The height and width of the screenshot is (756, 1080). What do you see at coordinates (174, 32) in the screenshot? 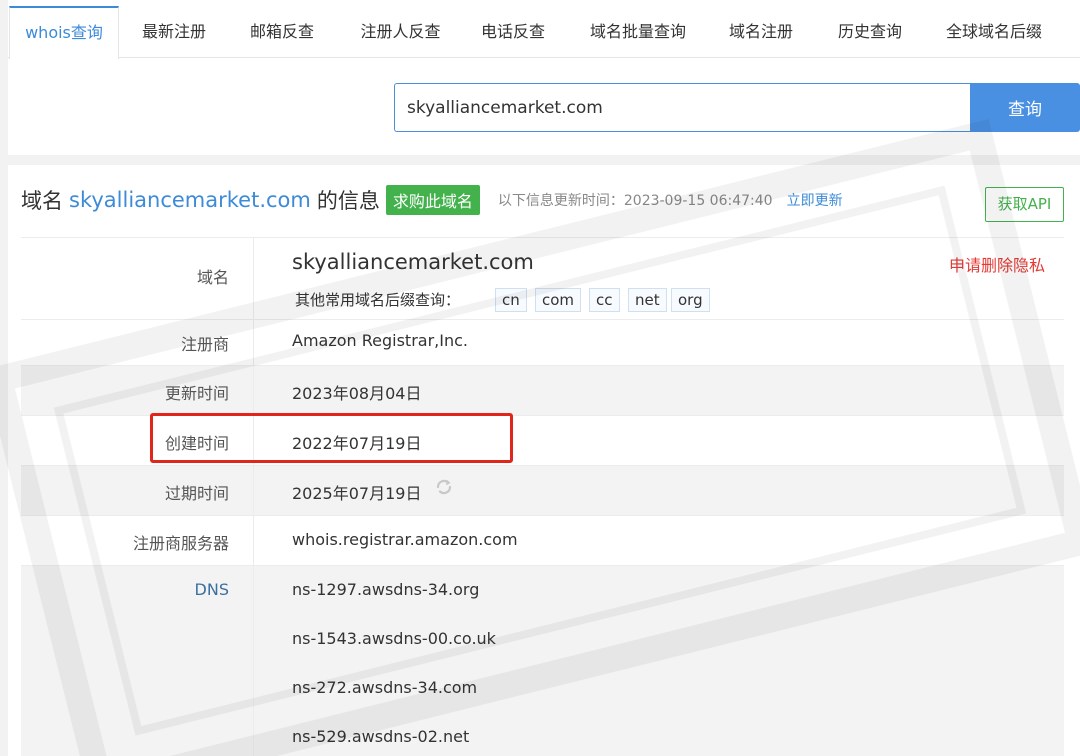
I see `tab-latest-registrations: 最新注册` at bounding box center [174, 32].